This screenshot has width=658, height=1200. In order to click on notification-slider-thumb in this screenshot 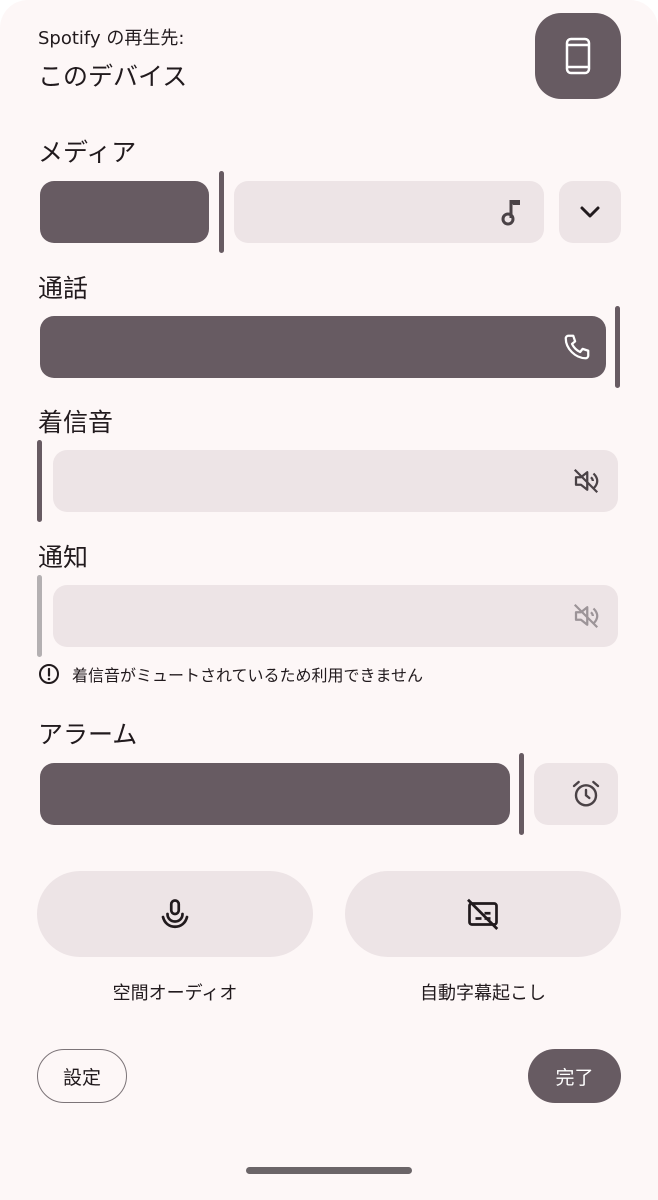, I will do `click(39, 616)`.